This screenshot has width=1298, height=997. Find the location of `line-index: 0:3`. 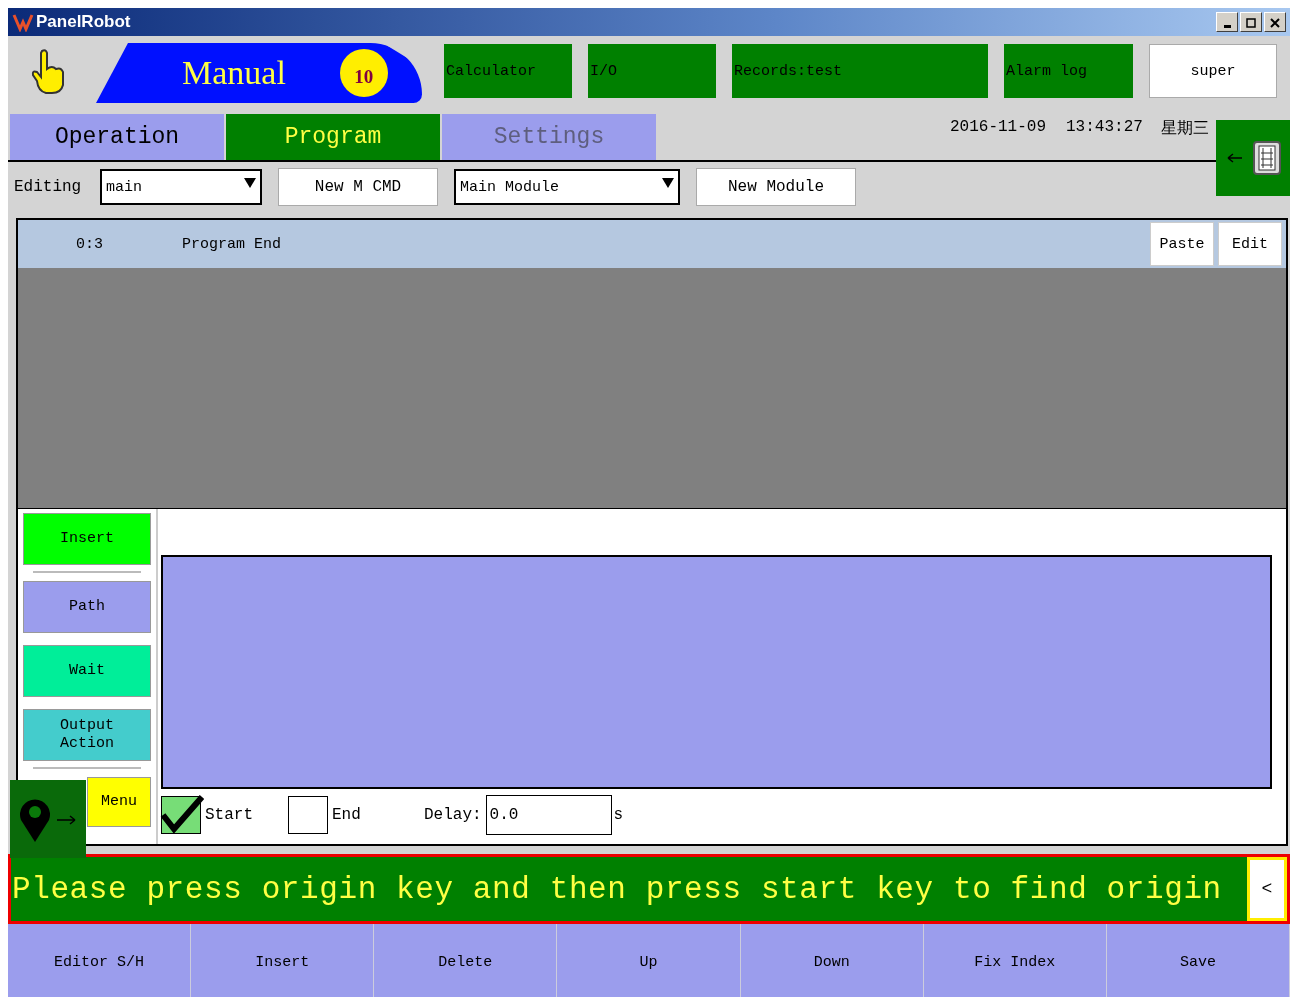

line-index: 0:3 is located at coordinates (90, 244).